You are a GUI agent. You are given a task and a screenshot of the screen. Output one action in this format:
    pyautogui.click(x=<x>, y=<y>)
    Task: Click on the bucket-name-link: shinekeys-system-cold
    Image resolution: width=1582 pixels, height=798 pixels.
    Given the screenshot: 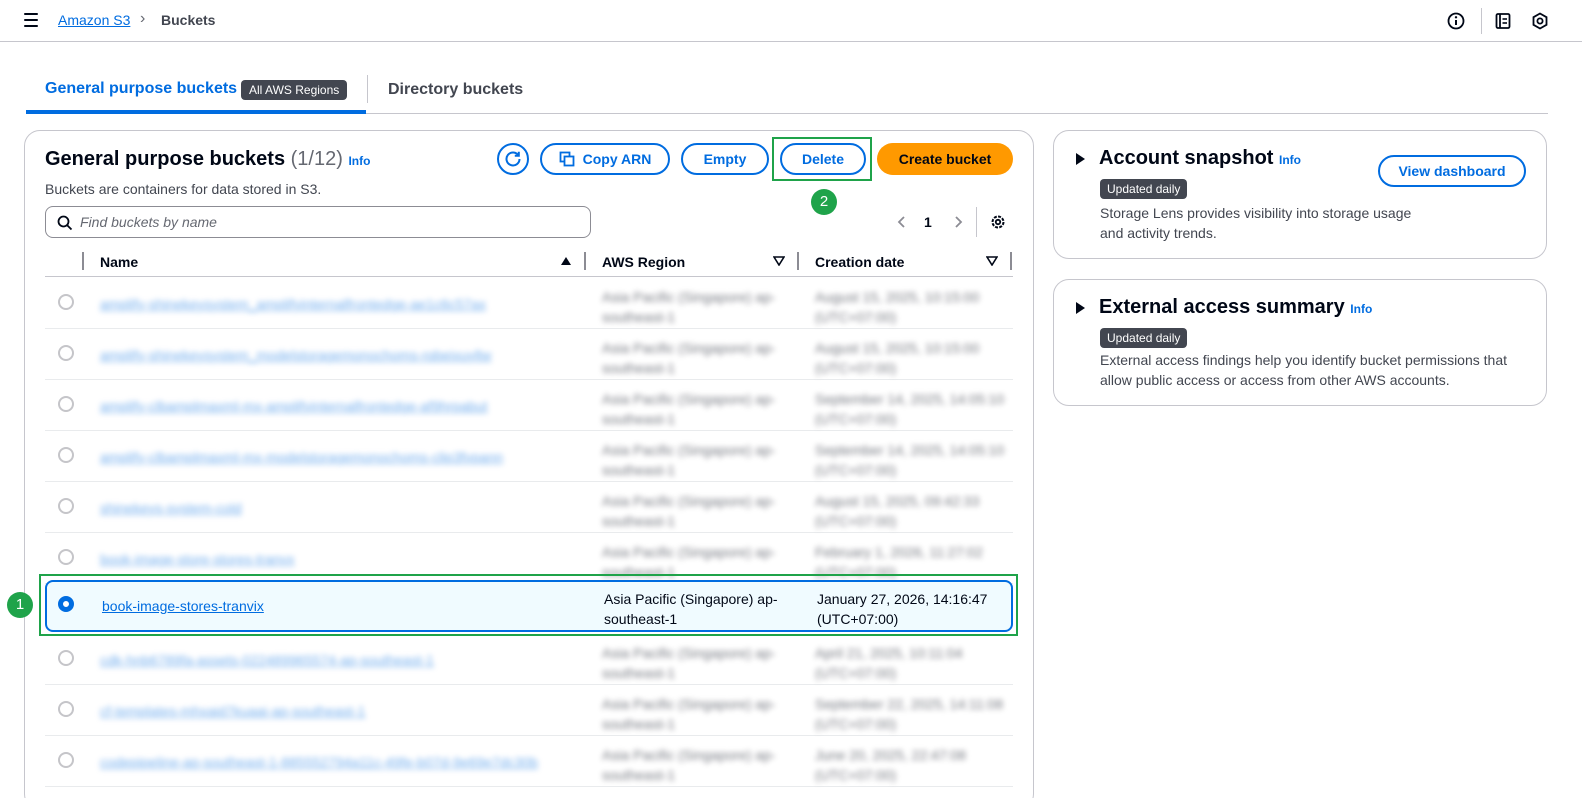 What is the action you would take?
    pyautogui.click(x=171, y=508)
    